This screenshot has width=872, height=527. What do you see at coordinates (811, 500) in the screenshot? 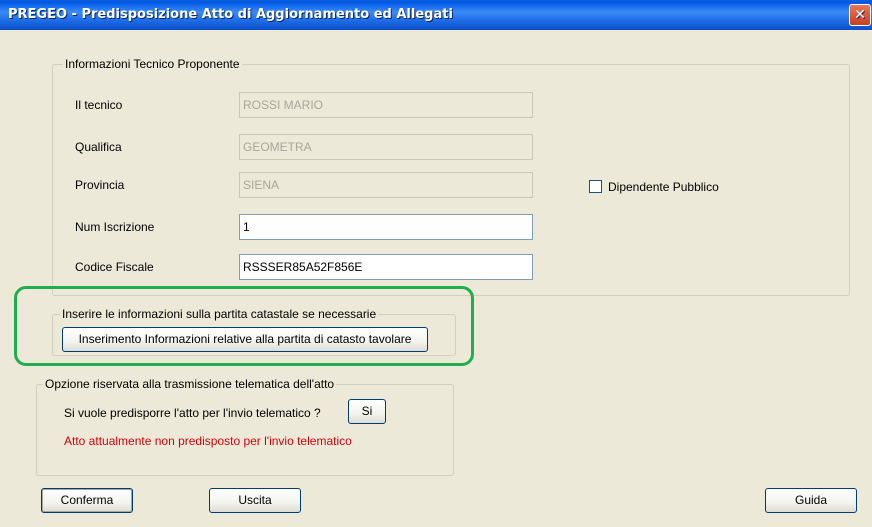
I see `guida-button: Guida` at bounding box center [811, 500].